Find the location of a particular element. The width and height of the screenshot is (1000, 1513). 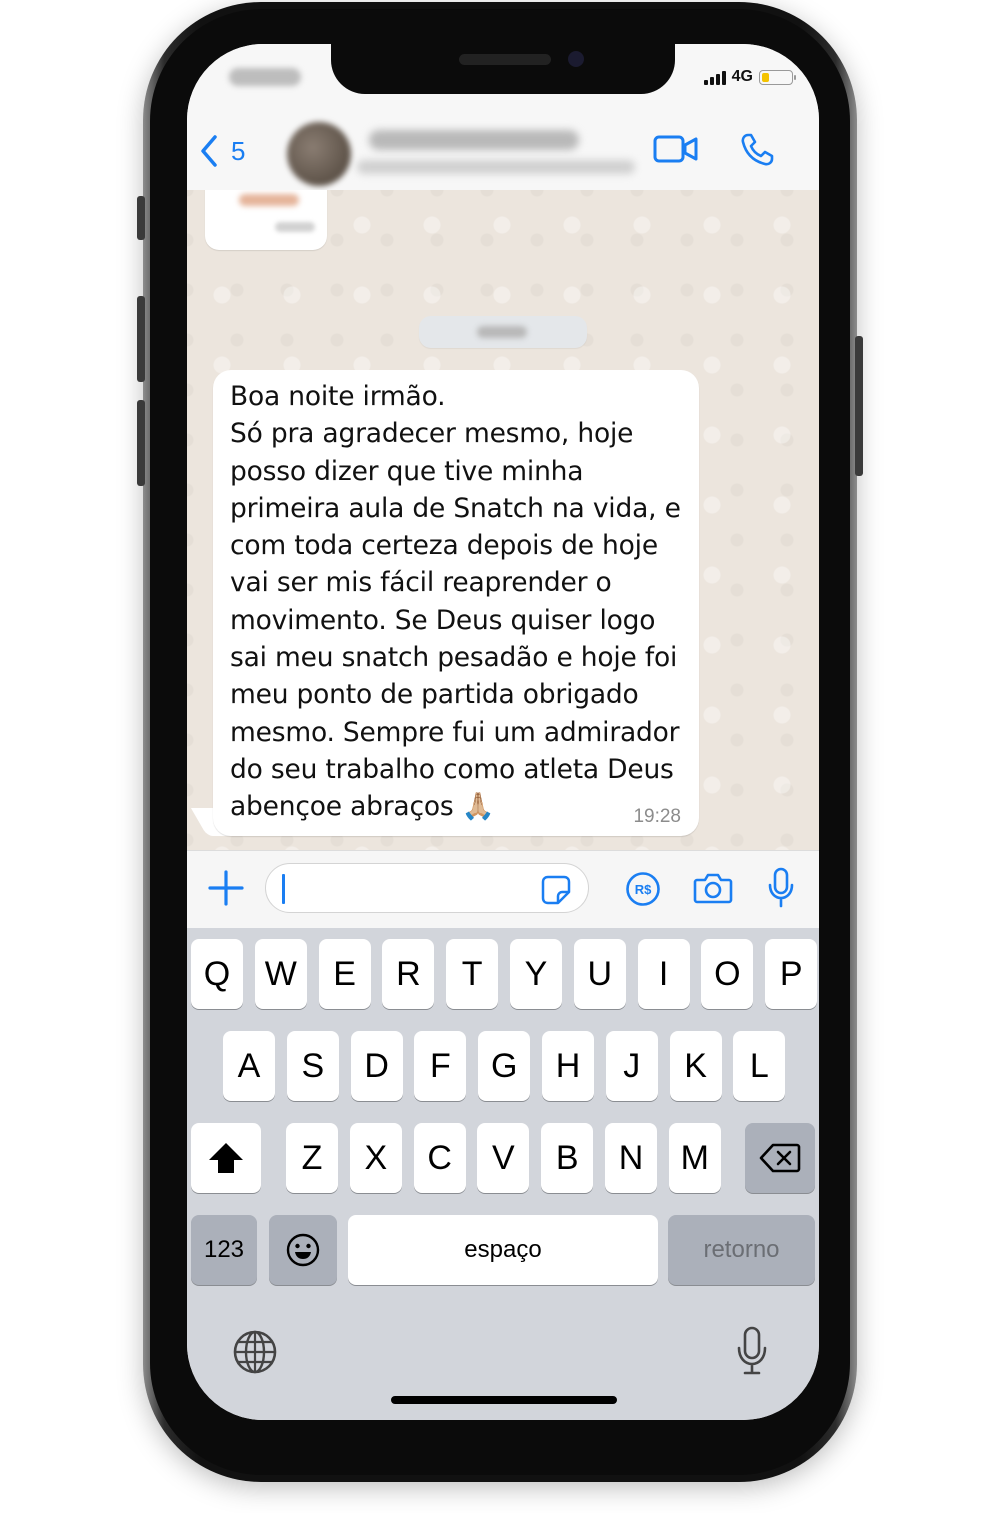

shift-icon is located at coordinates (226, 1158).